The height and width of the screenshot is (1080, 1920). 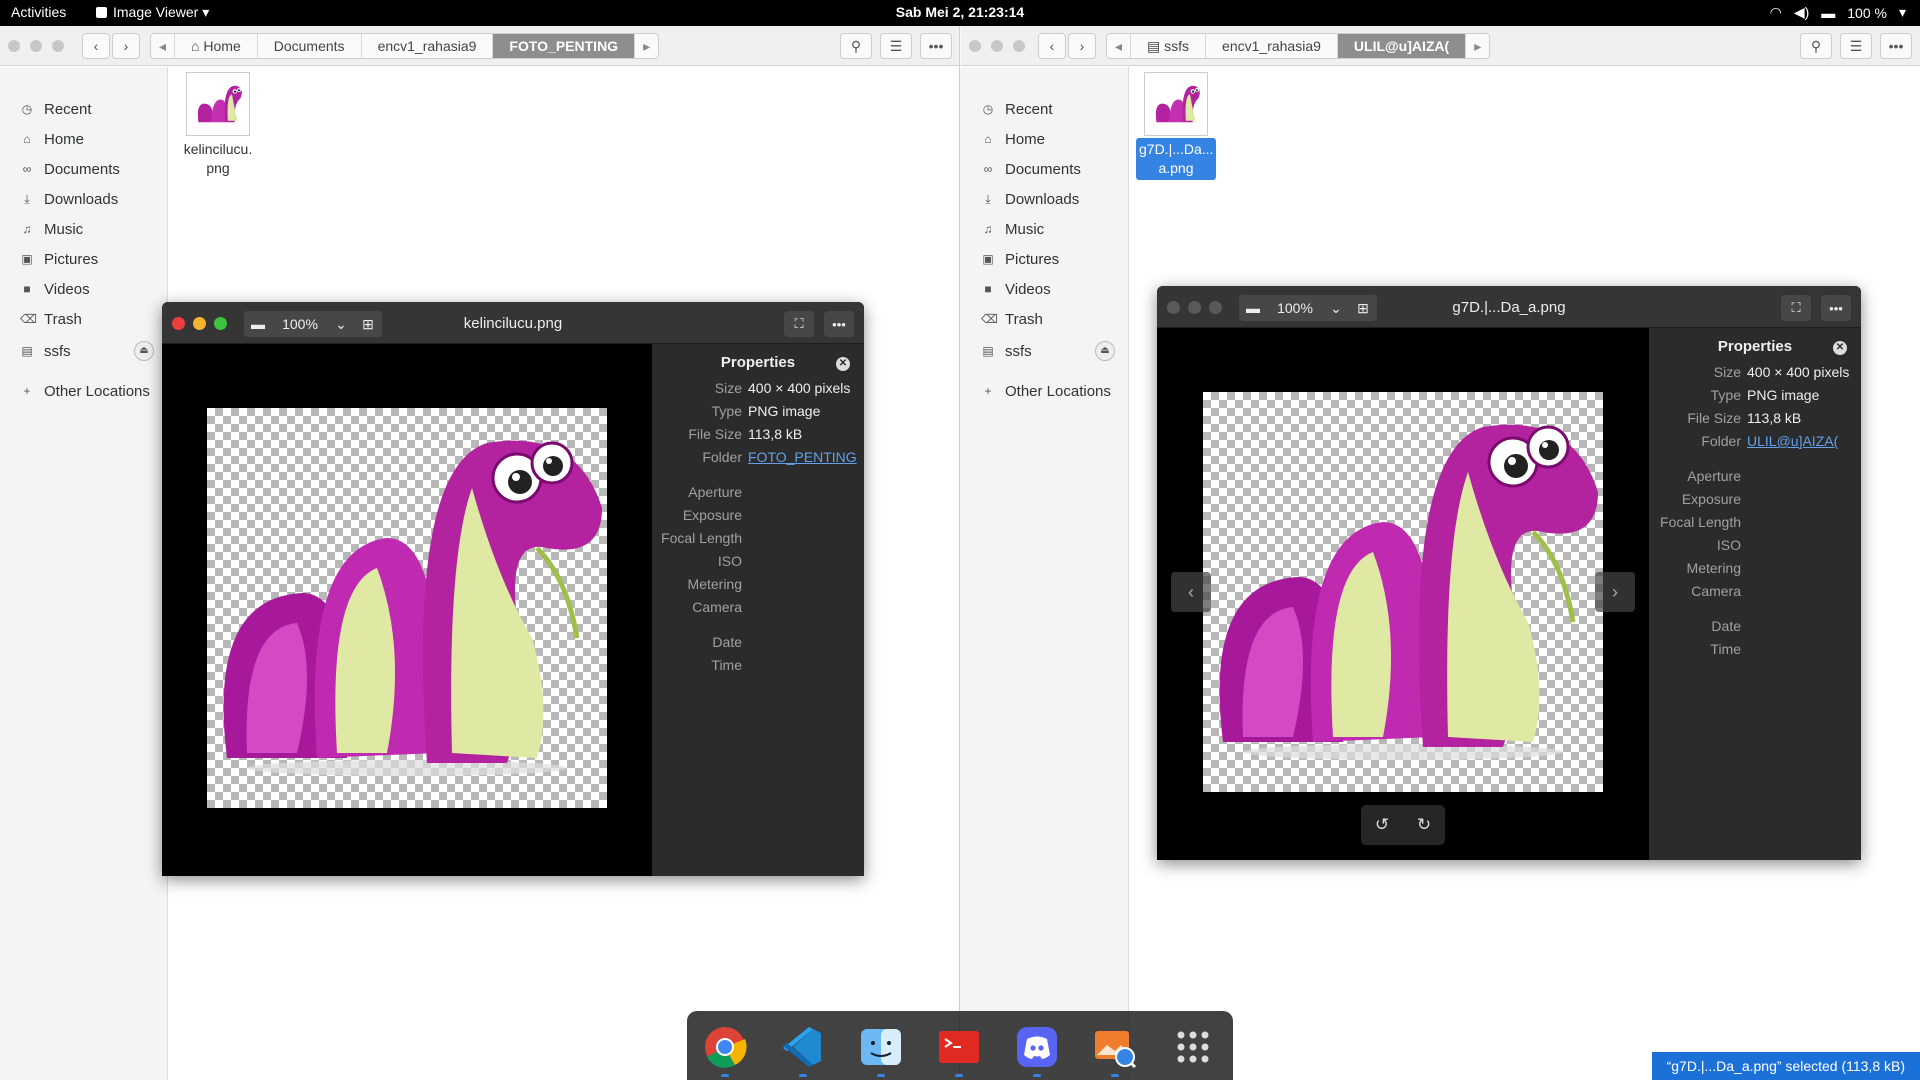 What do you see at coordinates (1115, 1050) in the screenshot?
I see `dock-image-viewer` at bounding box center [1115, 1050].